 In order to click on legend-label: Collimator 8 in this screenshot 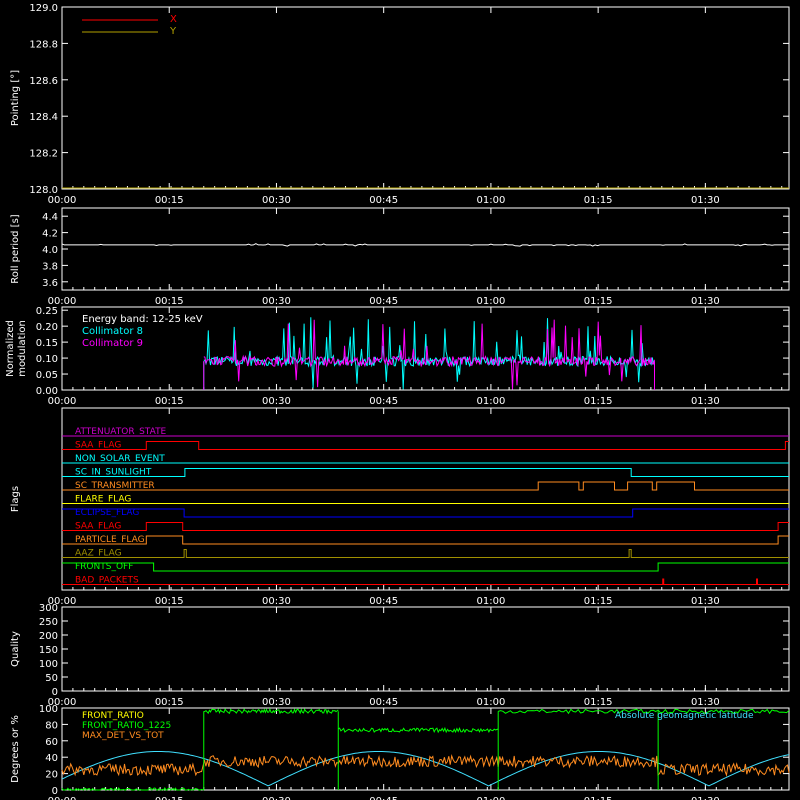, I will do `click(112, 331)`.